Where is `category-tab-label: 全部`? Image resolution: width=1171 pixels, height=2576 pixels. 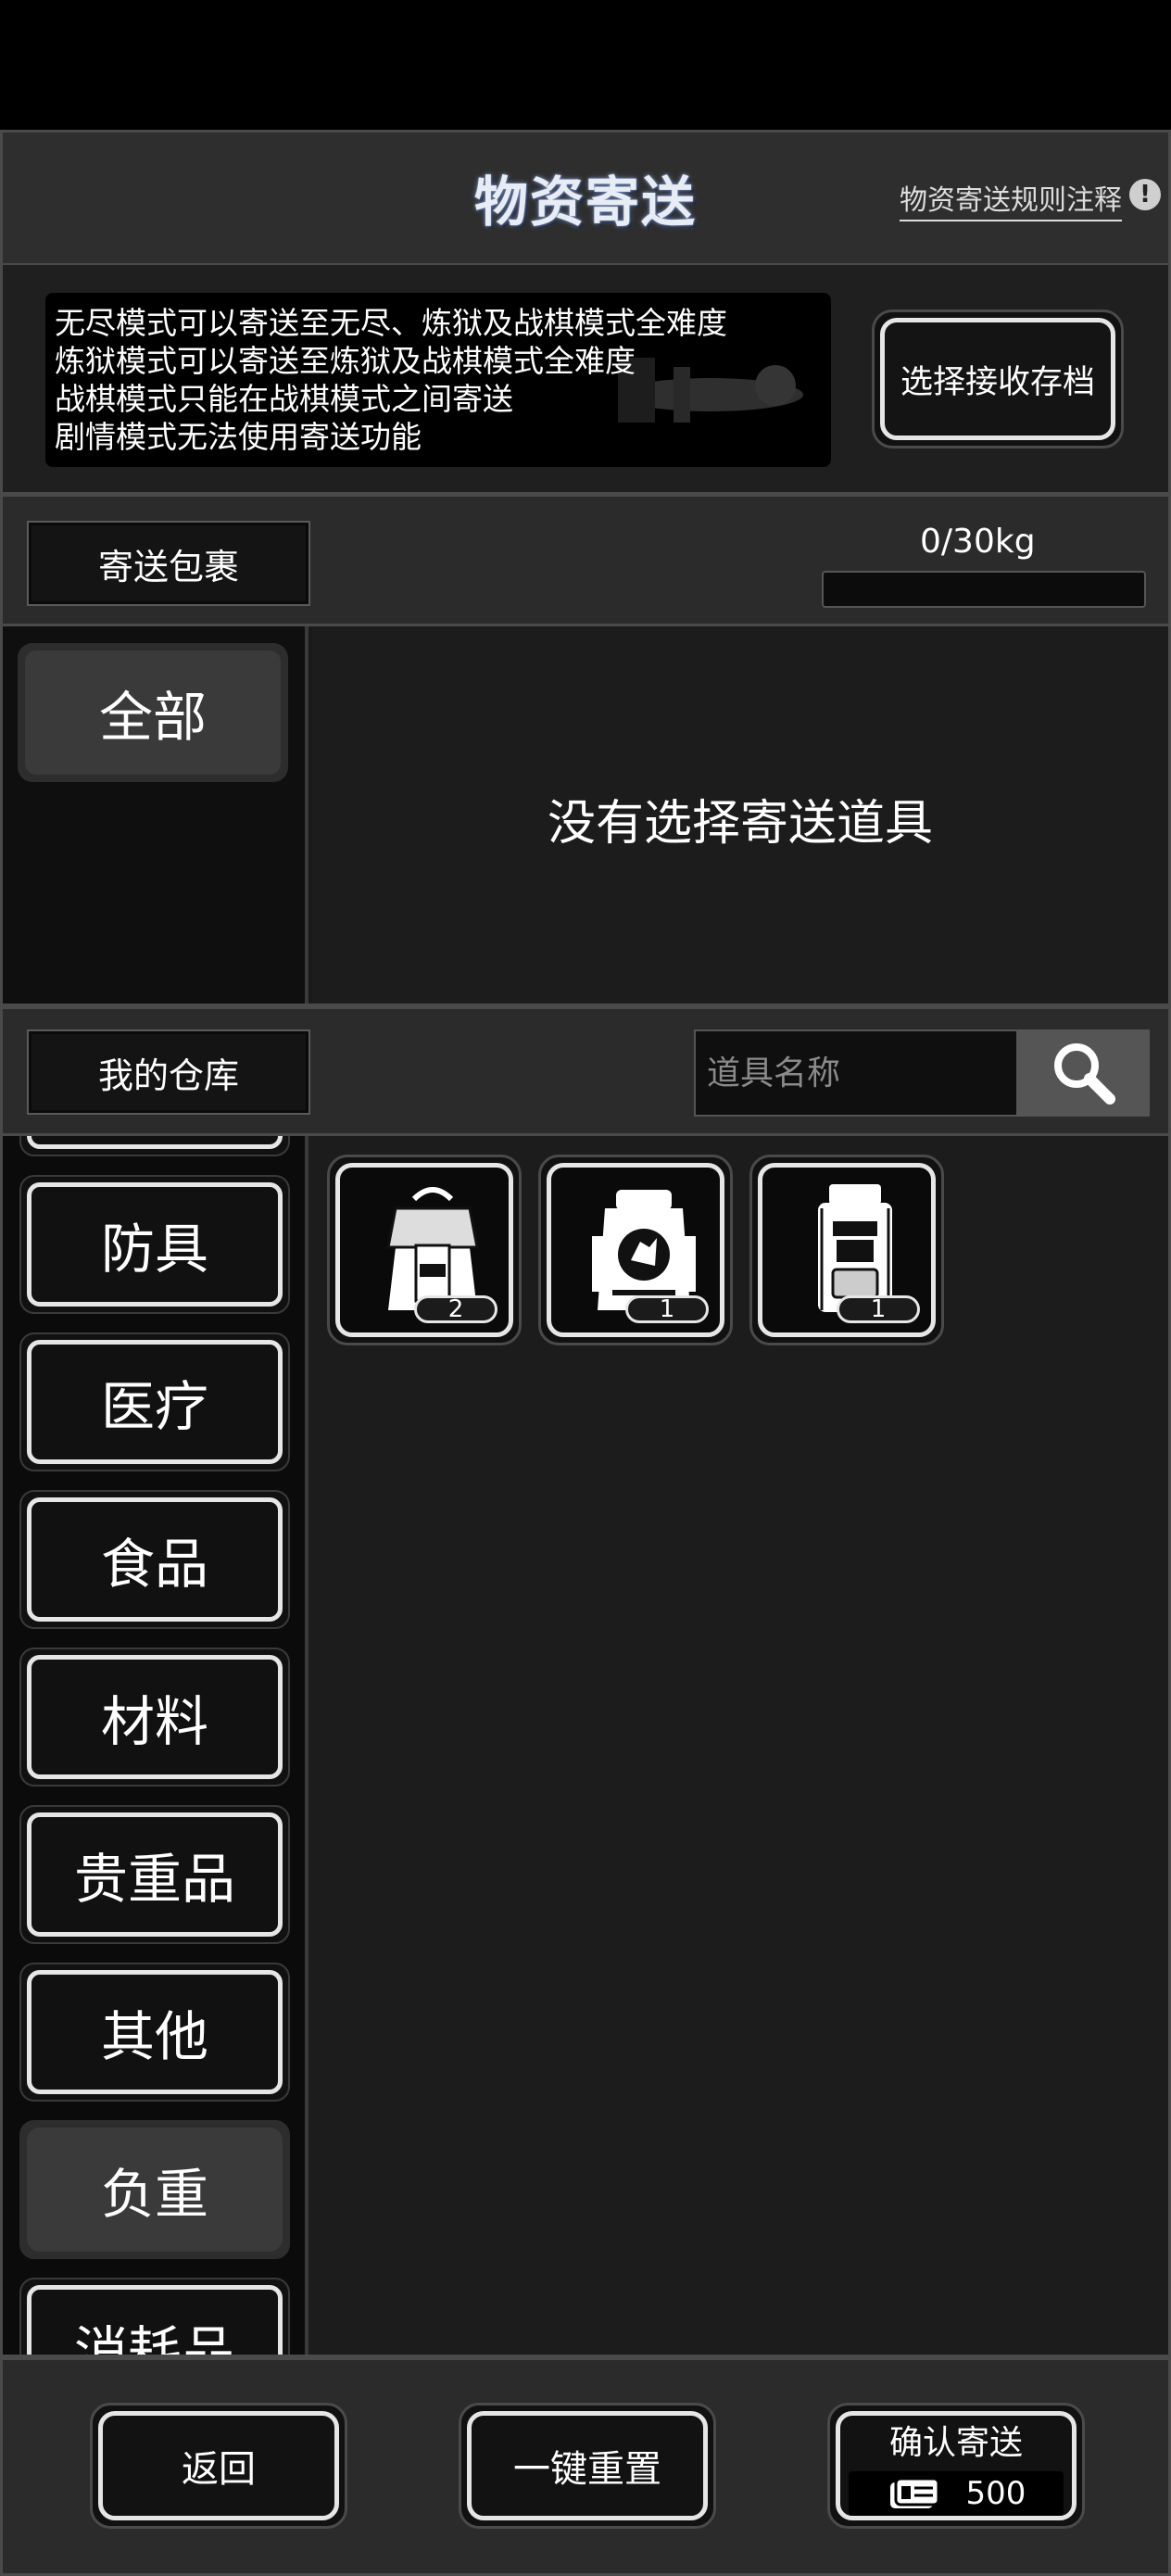 category-tab-label: 全部 is located at coordinates (153, 712).